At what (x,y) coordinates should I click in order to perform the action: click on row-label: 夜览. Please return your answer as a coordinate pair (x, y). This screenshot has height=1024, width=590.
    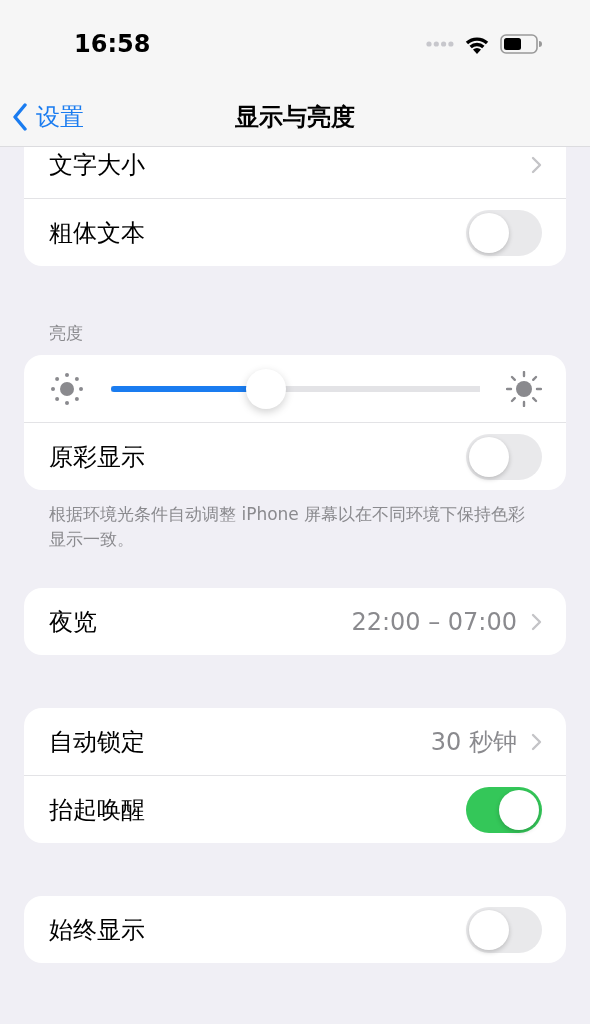
    Looking at the image, I should click on (73, 622).